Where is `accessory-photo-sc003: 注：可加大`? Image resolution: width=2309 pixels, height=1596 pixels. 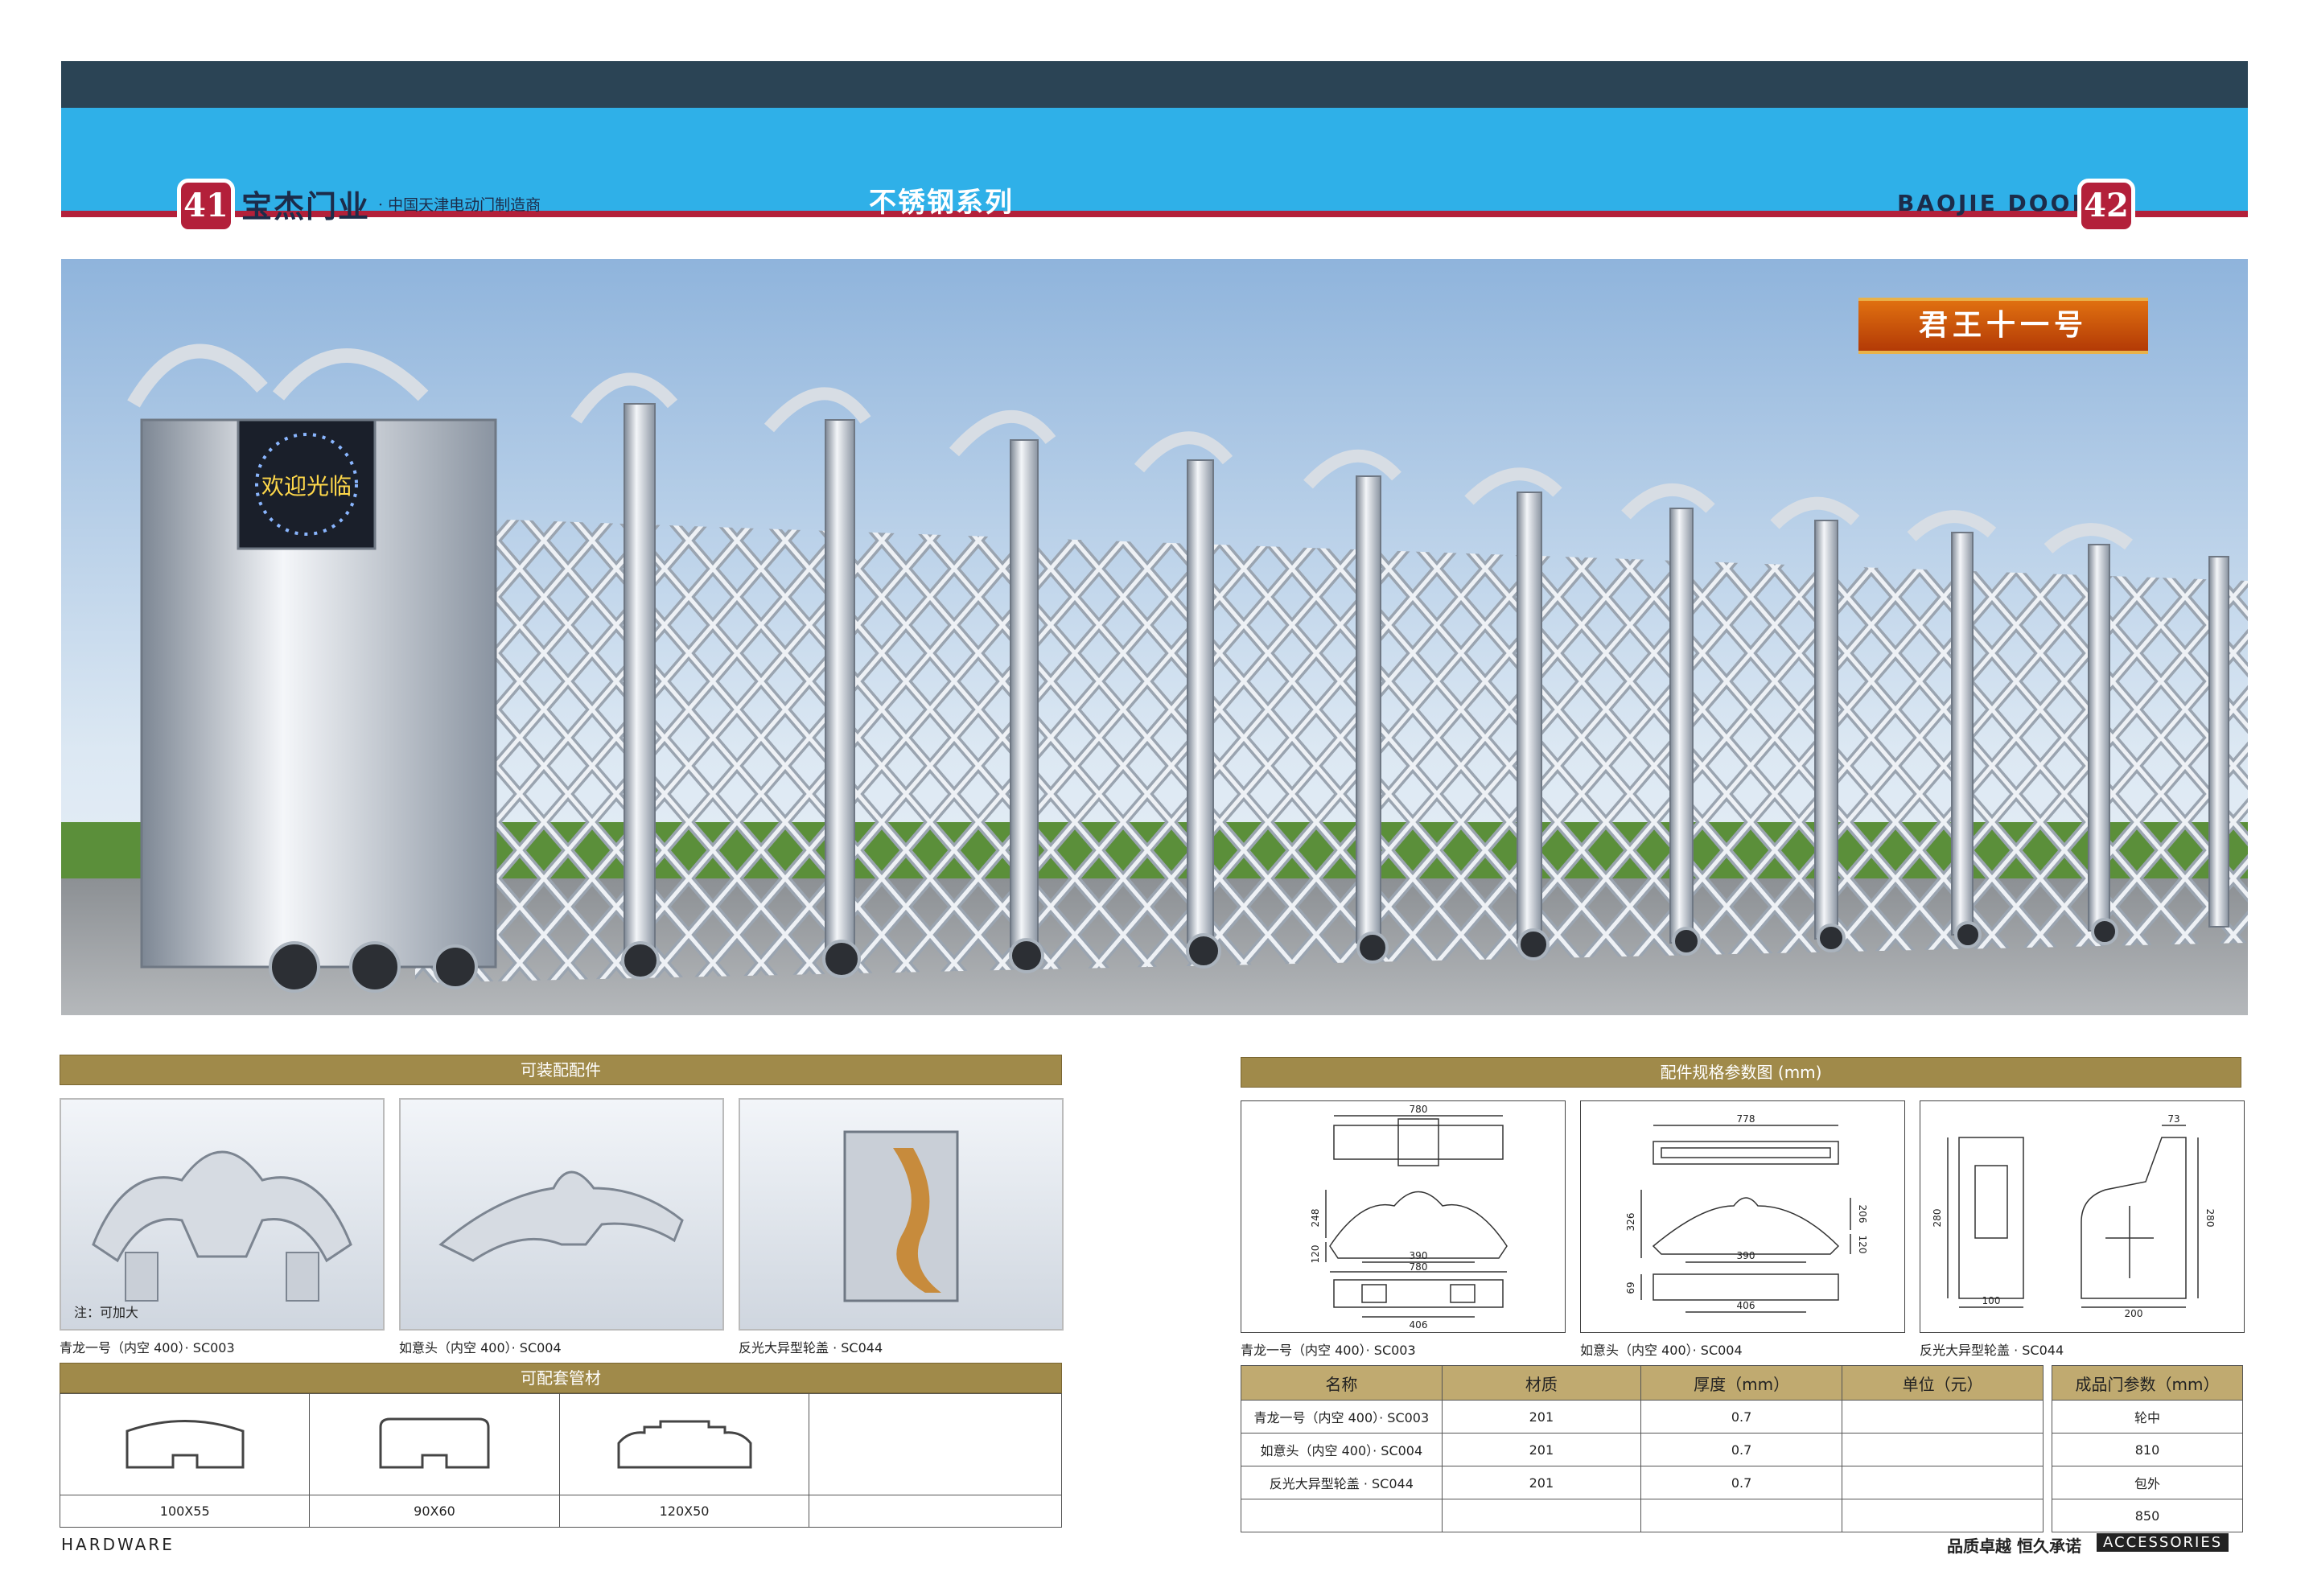
accessory-photo-sc003: 注：可加大 is located at coordinates (223, 1214).